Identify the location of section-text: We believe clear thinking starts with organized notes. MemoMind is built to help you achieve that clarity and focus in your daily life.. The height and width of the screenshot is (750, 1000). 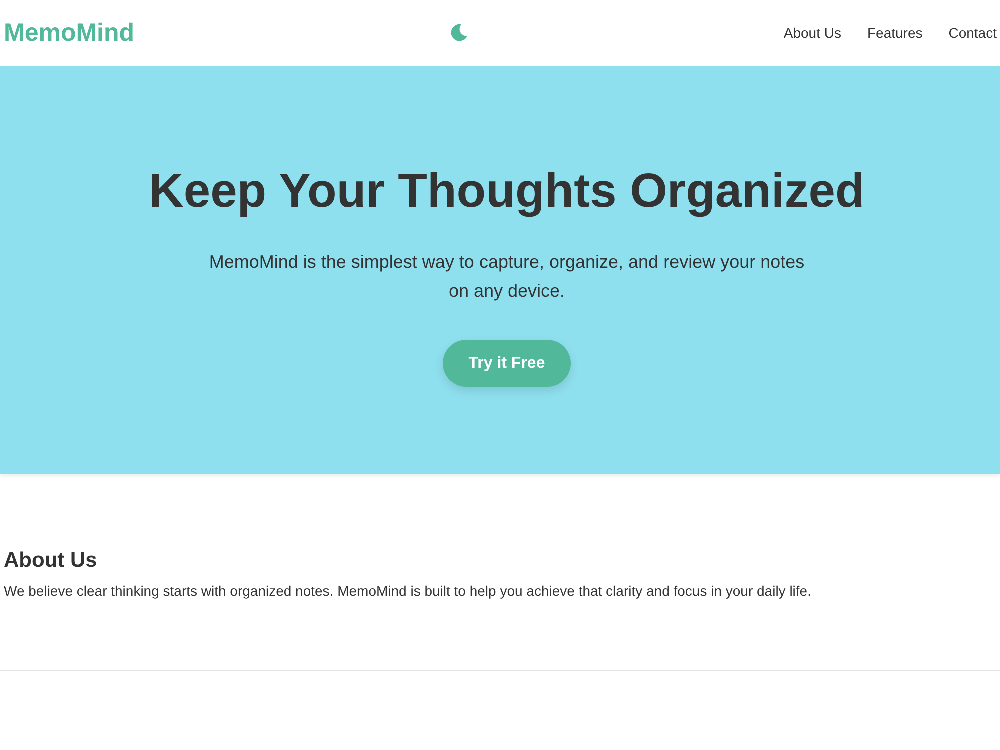
(408, 591).